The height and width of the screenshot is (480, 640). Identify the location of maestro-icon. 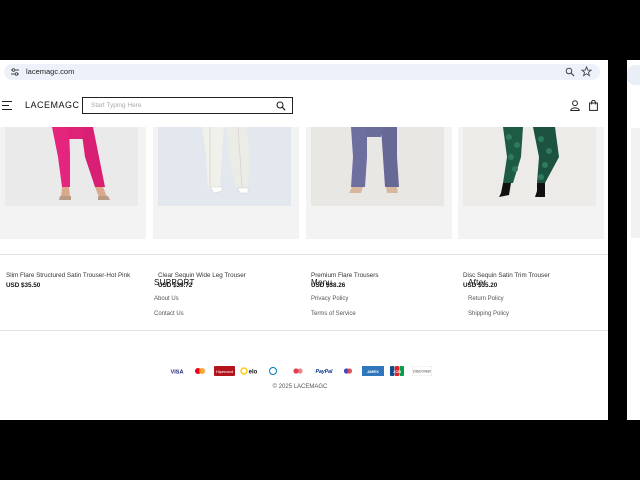
(298, 371).